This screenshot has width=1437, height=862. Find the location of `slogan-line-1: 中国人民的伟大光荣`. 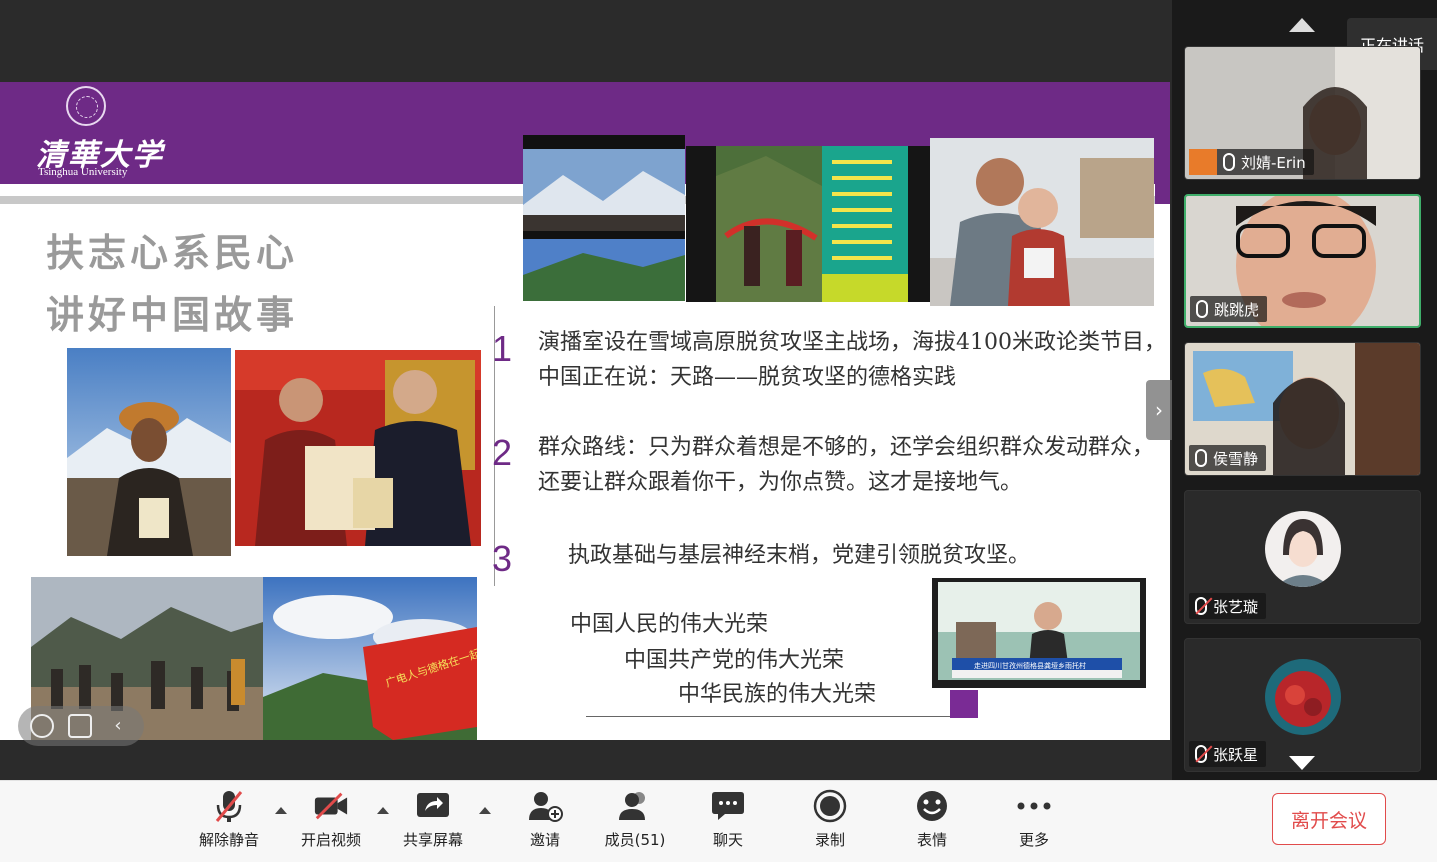

slogan-line-1: 中国人民的伟大光荣 is located at coordinates (669, 624).